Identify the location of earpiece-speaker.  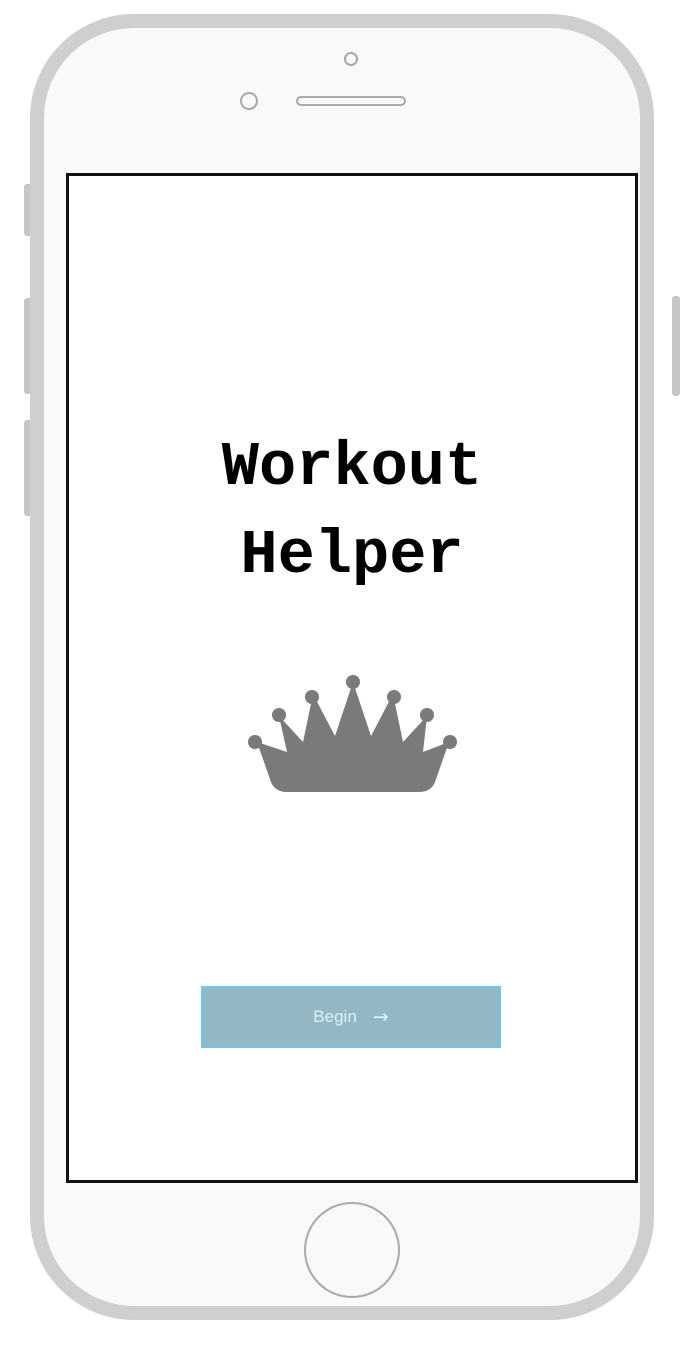
(351, 101).